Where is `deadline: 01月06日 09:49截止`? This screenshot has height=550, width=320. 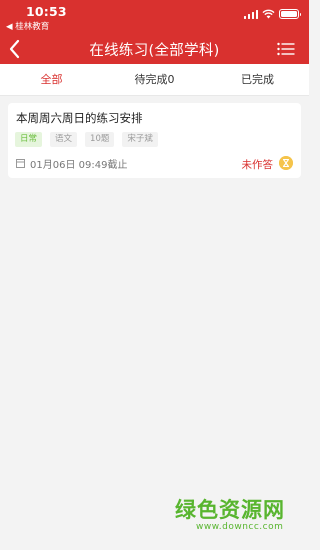
deadline: 01月06日 09:49截止 is located at coordinates (71, 163).